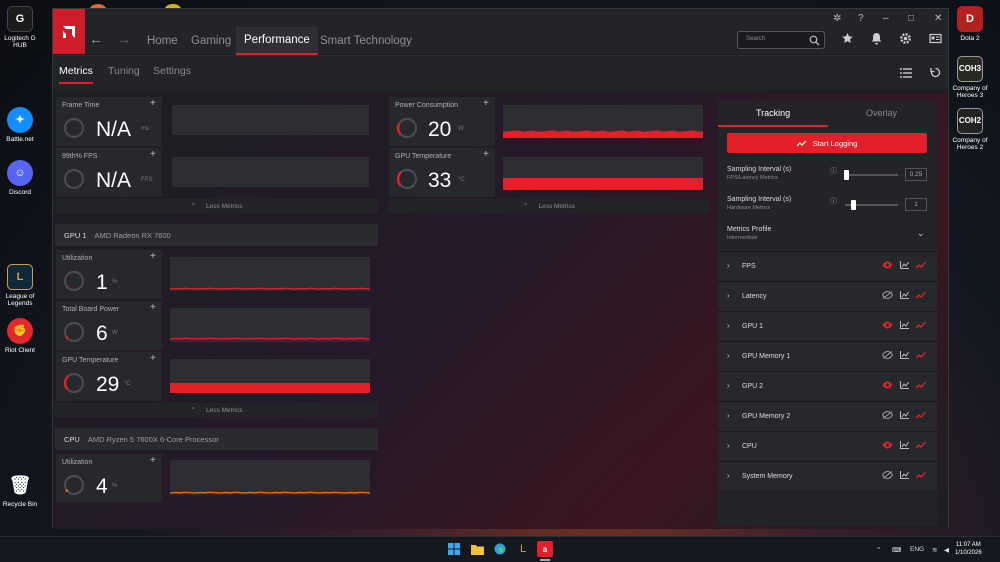 The image size is (1000, 562). I want to click on file-explorer-icon, so click(477, 549).